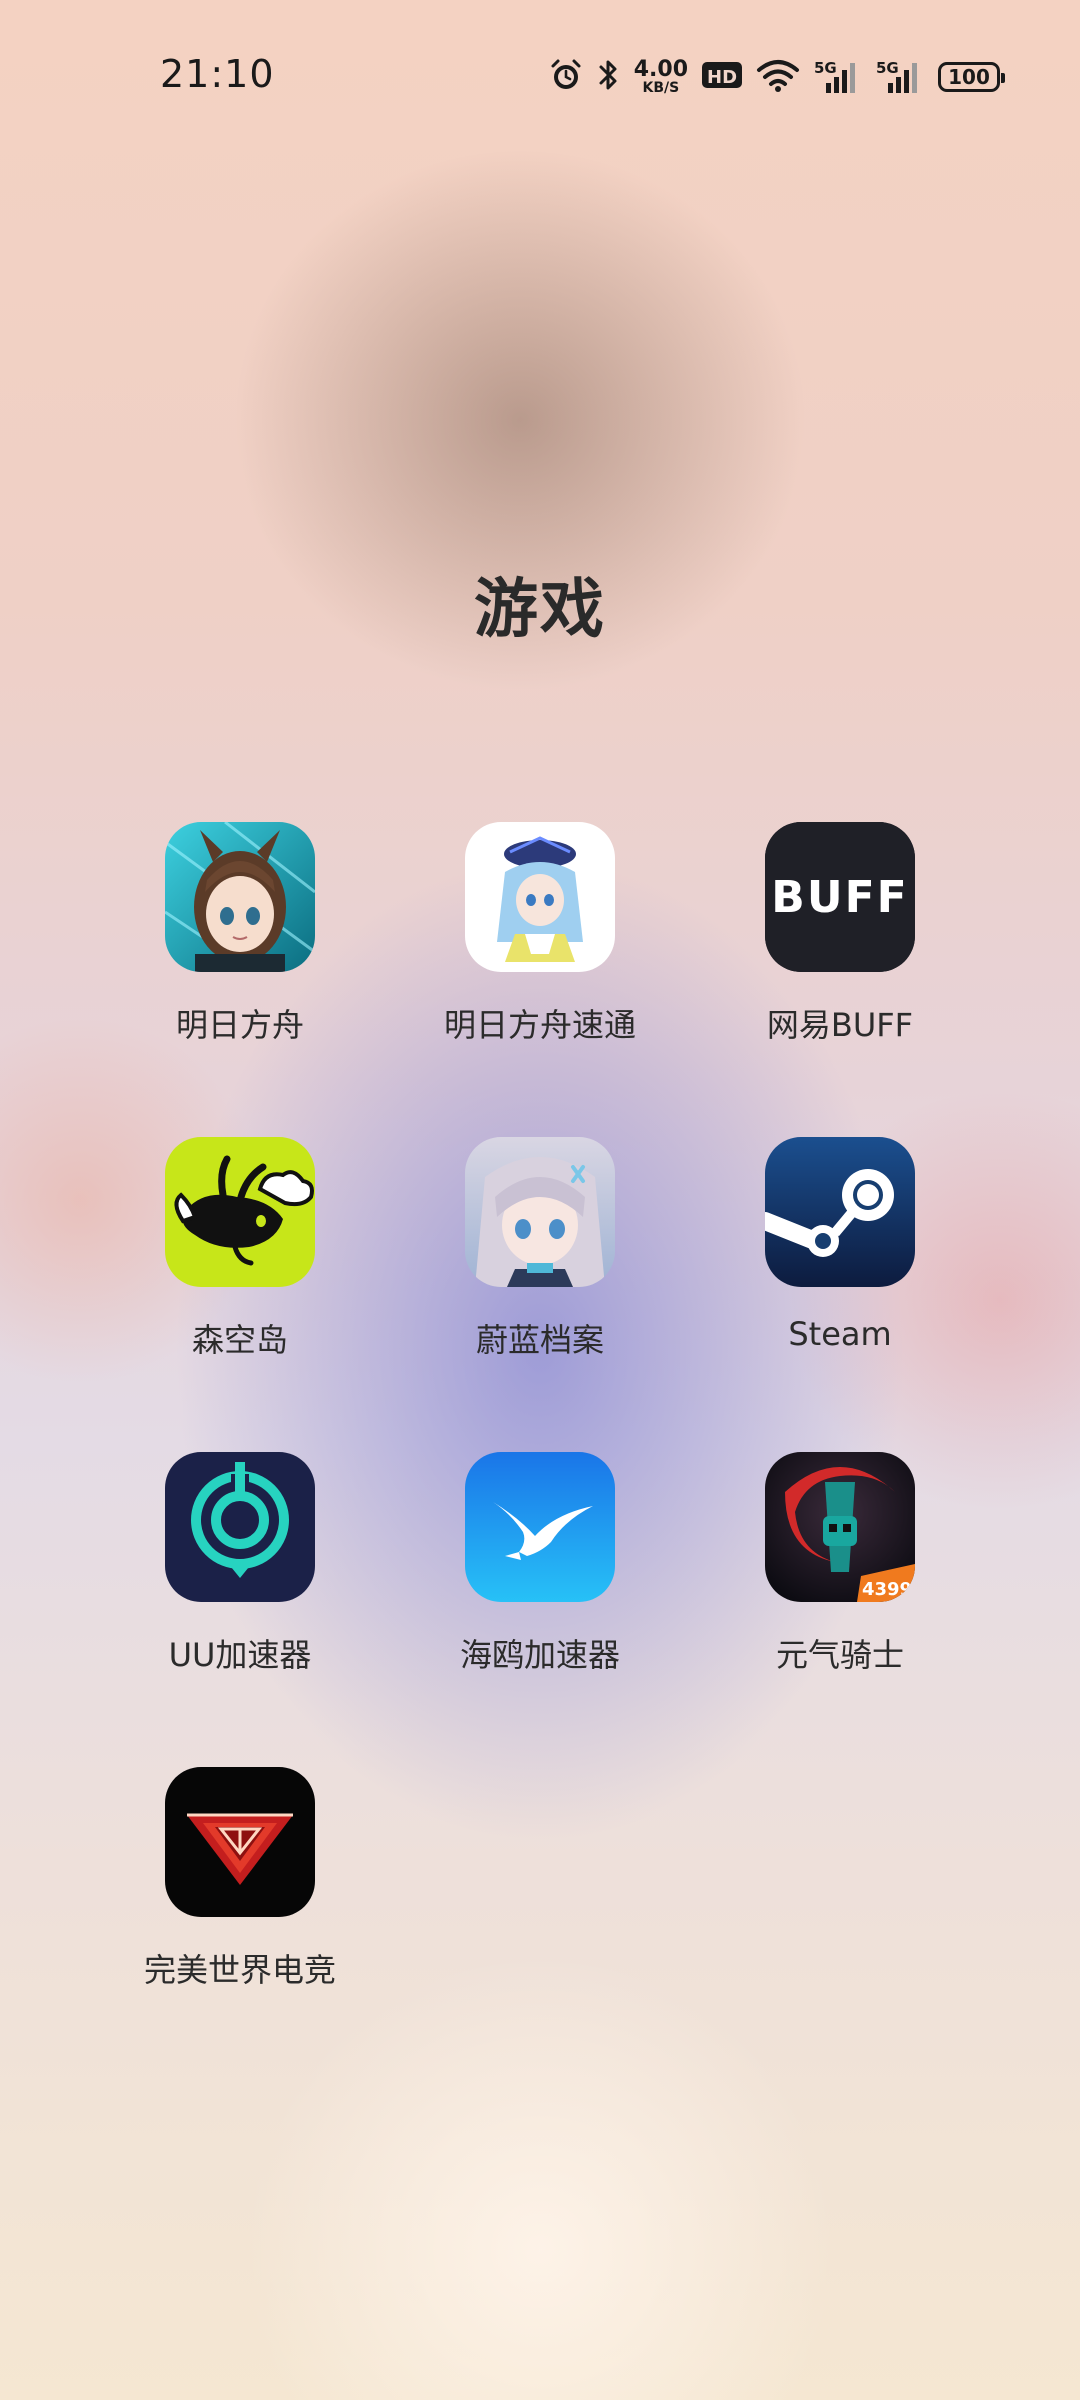 Image resolution: width=1080 pixels, height=2400 pixels. What do you see at coordinates (240, 1842) in the screenshot?
I see `perfect-world-esports-icon` at bounding box center [240, 1842].